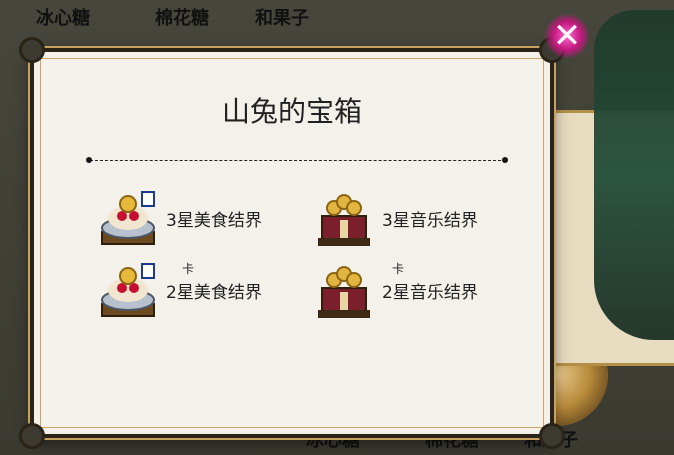 The image size is (674, 455). What do you see at coordinates (214, 220) in the screenshot?
I see `reward-label: 3星美食结界` at bounding box center [214, 220].